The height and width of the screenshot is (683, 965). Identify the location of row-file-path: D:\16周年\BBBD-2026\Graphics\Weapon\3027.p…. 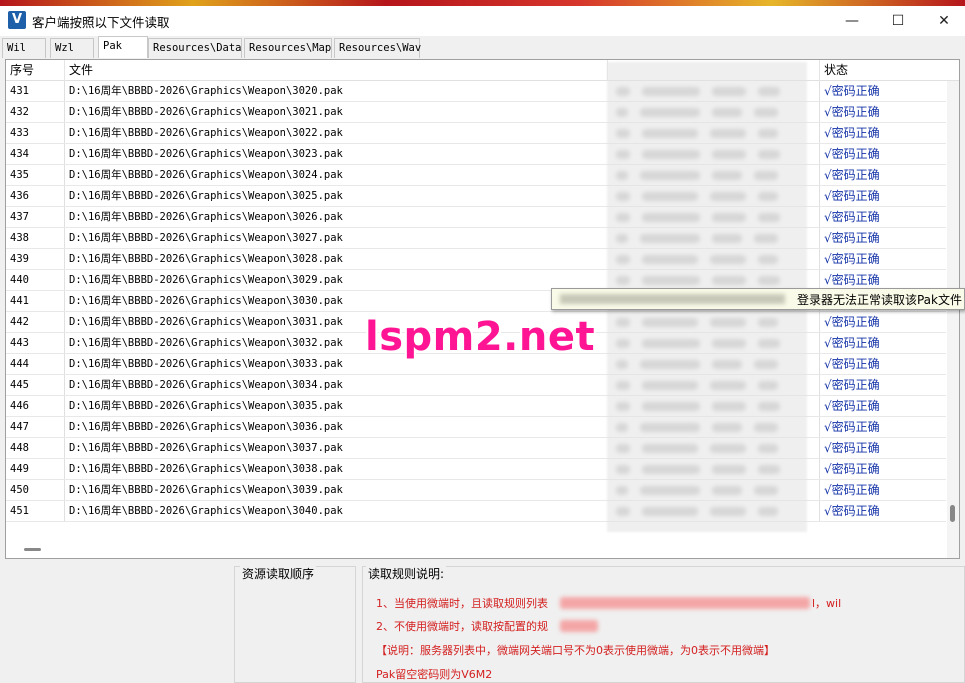
(206, 238).